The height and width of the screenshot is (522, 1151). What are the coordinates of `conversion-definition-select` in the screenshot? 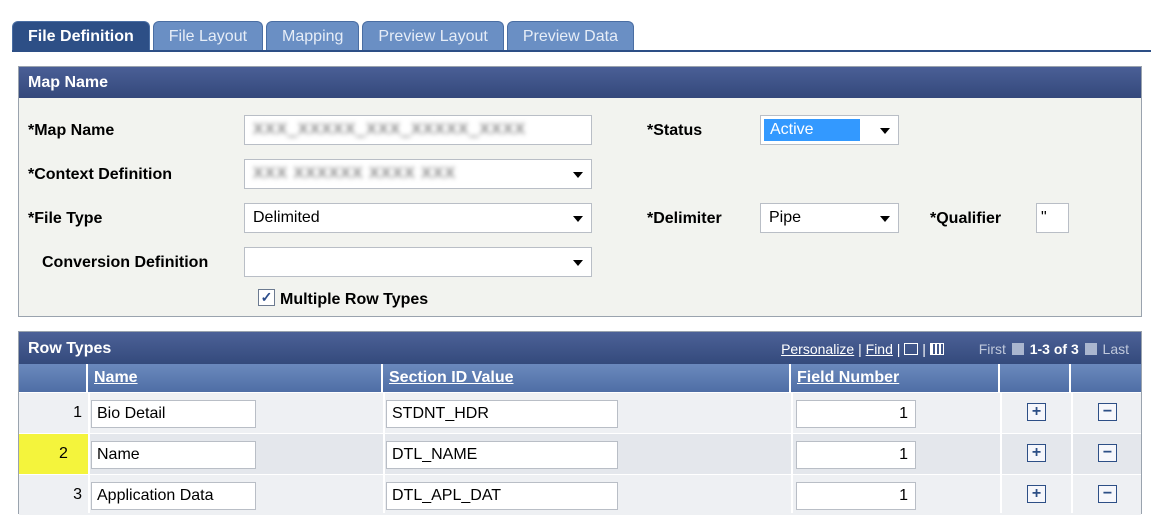 It's located at (418, 262).